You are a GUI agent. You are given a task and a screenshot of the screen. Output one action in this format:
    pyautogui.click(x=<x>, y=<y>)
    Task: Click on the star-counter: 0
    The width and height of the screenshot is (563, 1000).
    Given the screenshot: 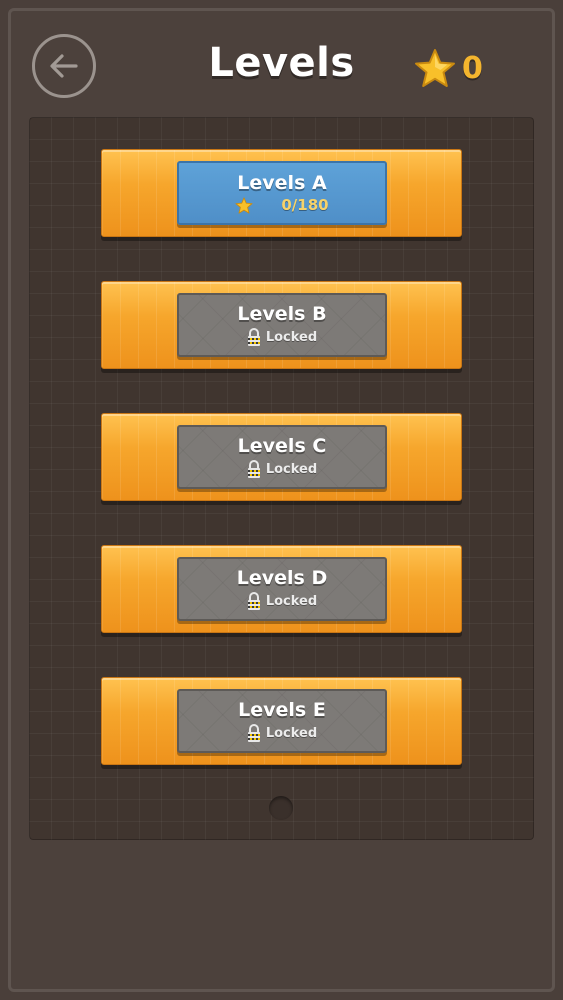 What is the action you would take?
    pyautogui.click(x=448, y=68)
    